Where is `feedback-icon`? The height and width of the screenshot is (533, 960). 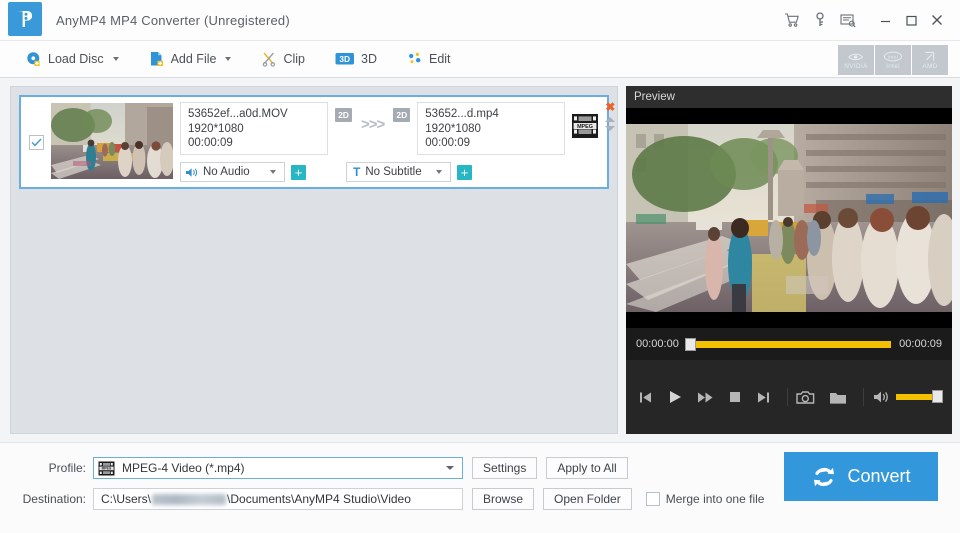 feedback-icon is located at coordinates (848, 20).